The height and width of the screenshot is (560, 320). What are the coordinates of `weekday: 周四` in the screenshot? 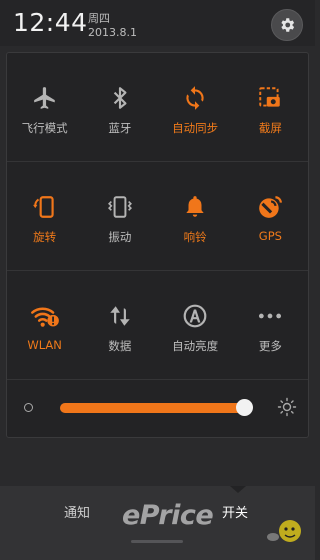 It's located at (99, 18).